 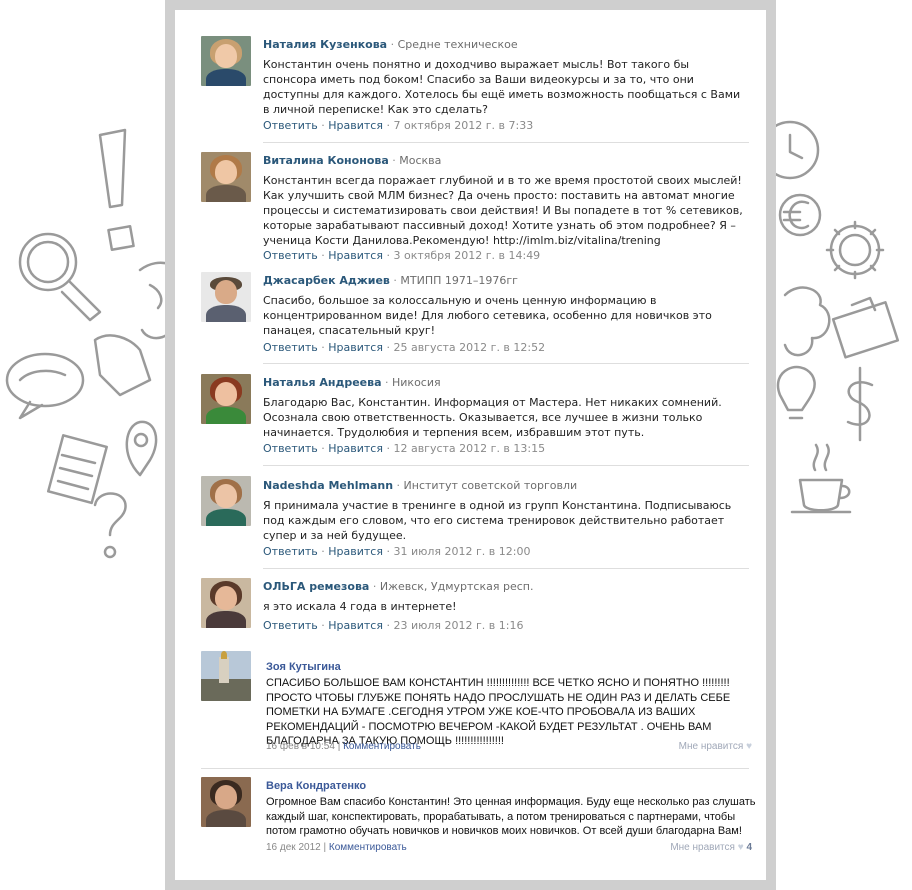 What do you see at coordinates (463, 125) in the screenshot?
I see `comment-date: 7 октября 2012 г. в 7:33` at bounding box center [463, 125].